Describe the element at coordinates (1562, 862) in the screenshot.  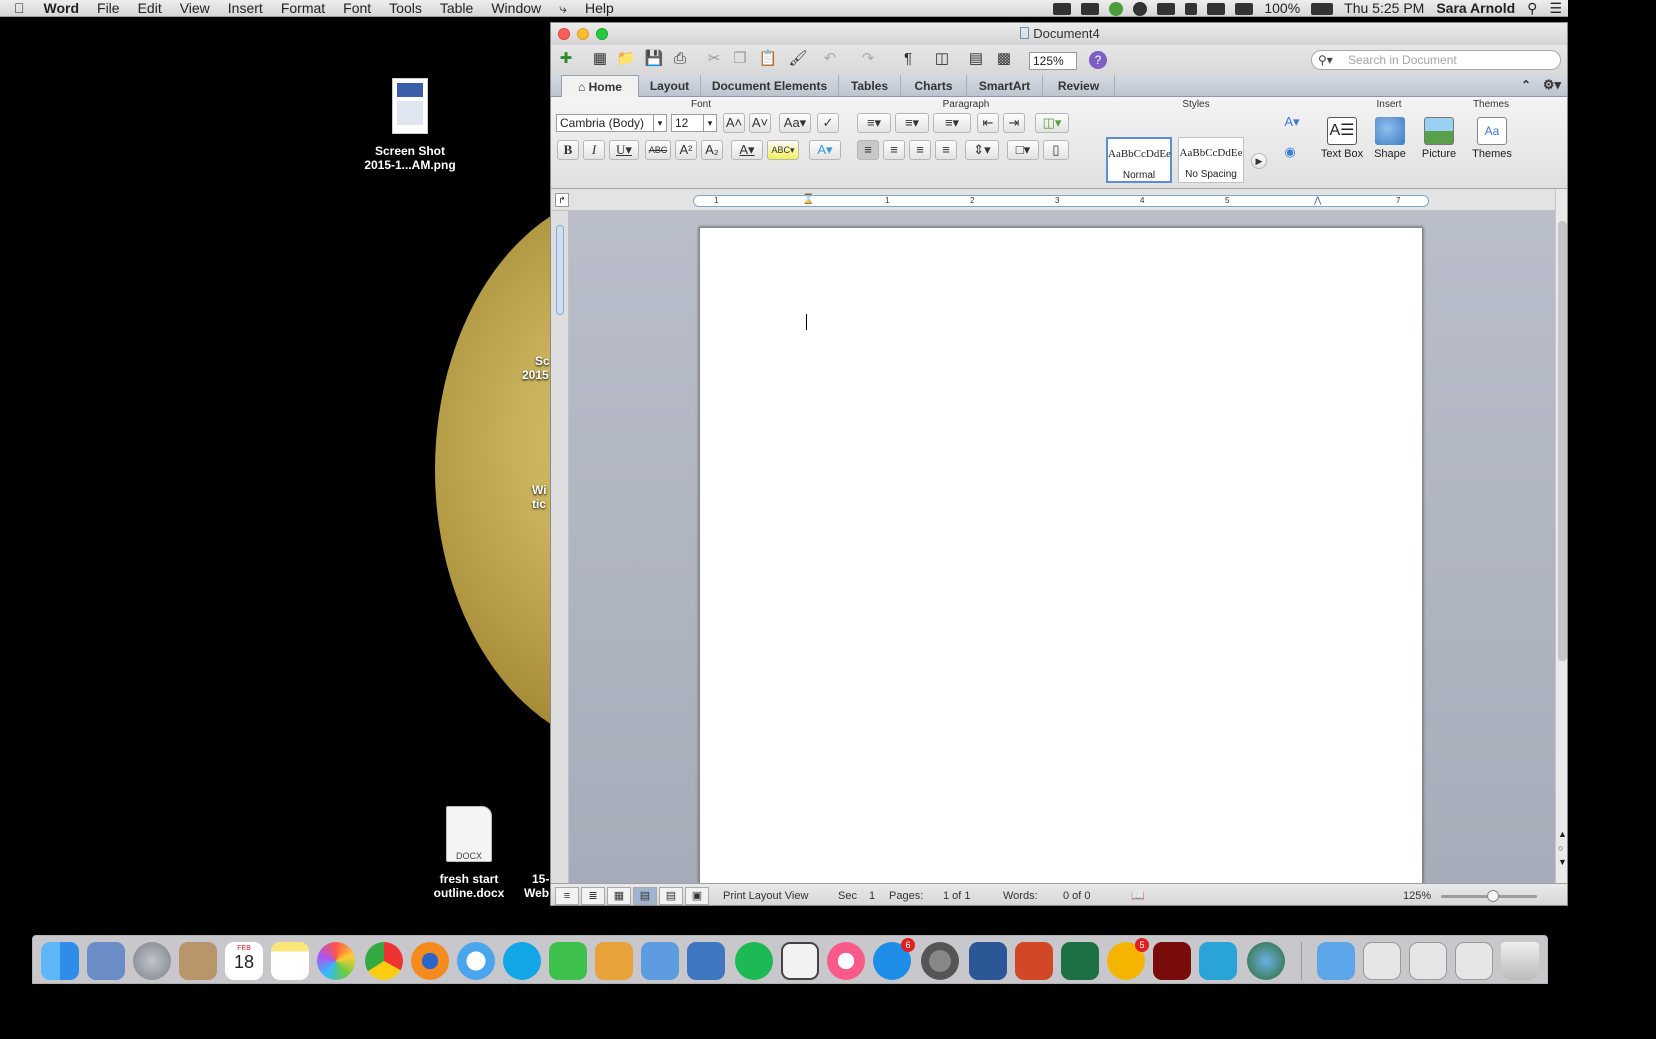
I see `next-page-icon: ▼` at that location.